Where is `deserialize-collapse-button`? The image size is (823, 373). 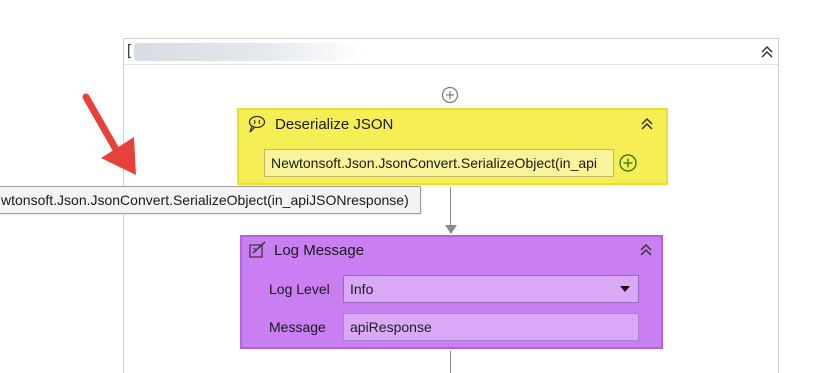 deserialize-collapse-button is located at coordinates (647, 124).